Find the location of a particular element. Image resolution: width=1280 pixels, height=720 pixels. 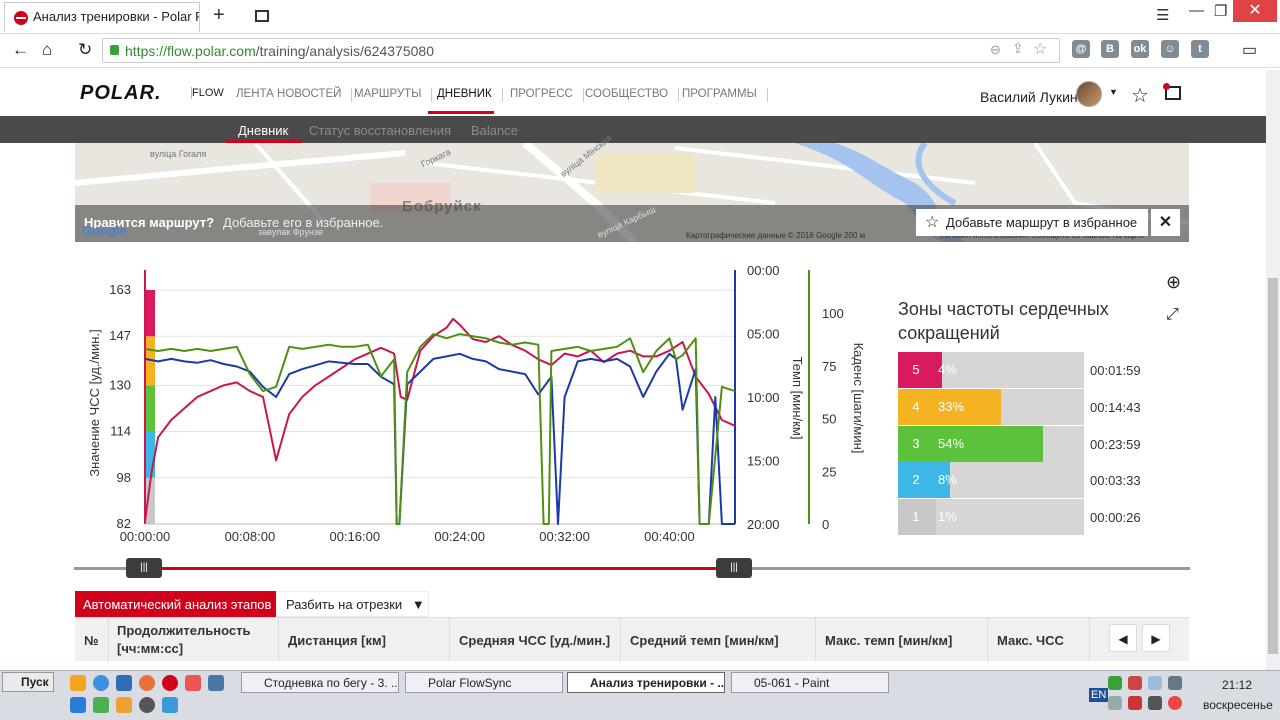

dropdown-caret-icon: ▼ is located at coordinates (418, 604).